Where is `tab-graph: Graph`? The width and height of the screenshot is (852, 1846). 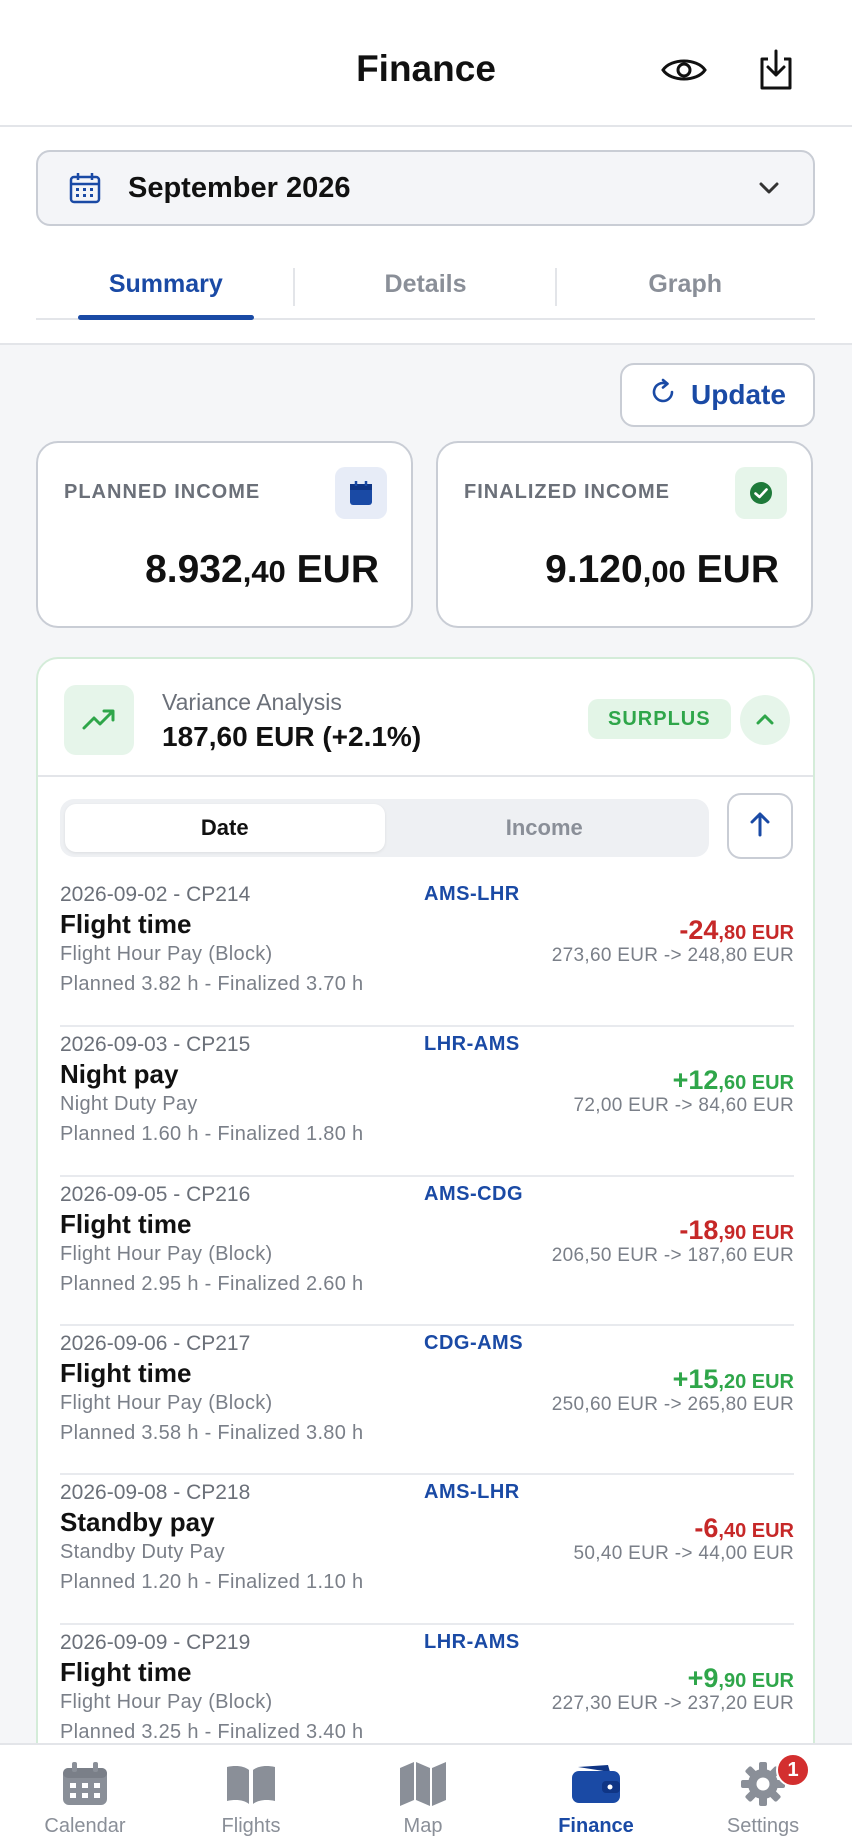 tab-graph: Graph is located at coordinates (685, 288).